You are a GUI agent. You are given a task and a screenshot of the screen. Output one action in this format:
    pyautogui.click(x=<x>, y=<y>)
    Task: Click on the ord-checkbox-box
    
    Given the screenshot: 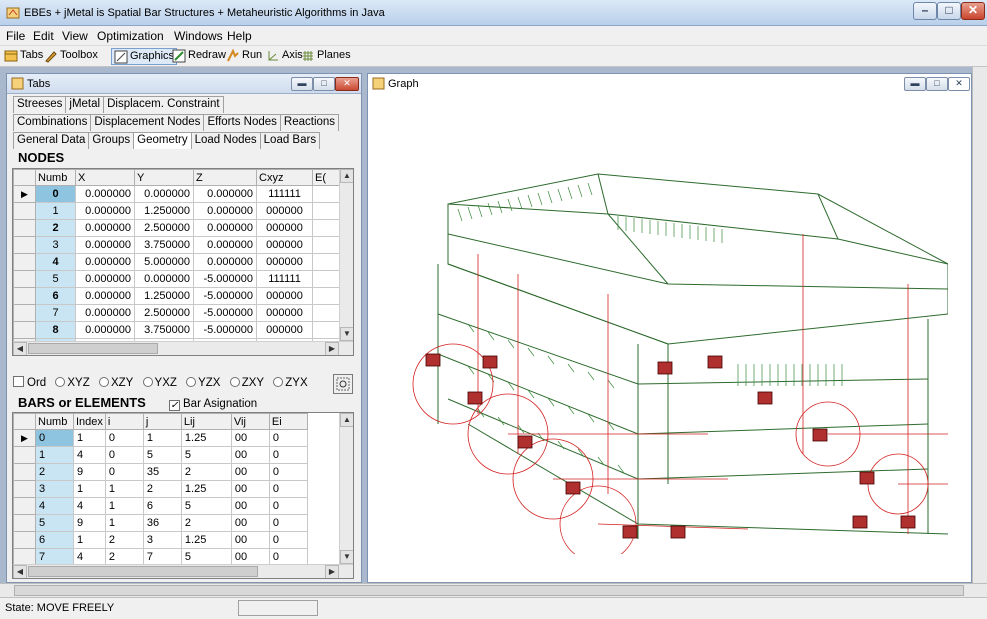 What is the action you would take?
    pyautogui.click(x=18, y=381)
    